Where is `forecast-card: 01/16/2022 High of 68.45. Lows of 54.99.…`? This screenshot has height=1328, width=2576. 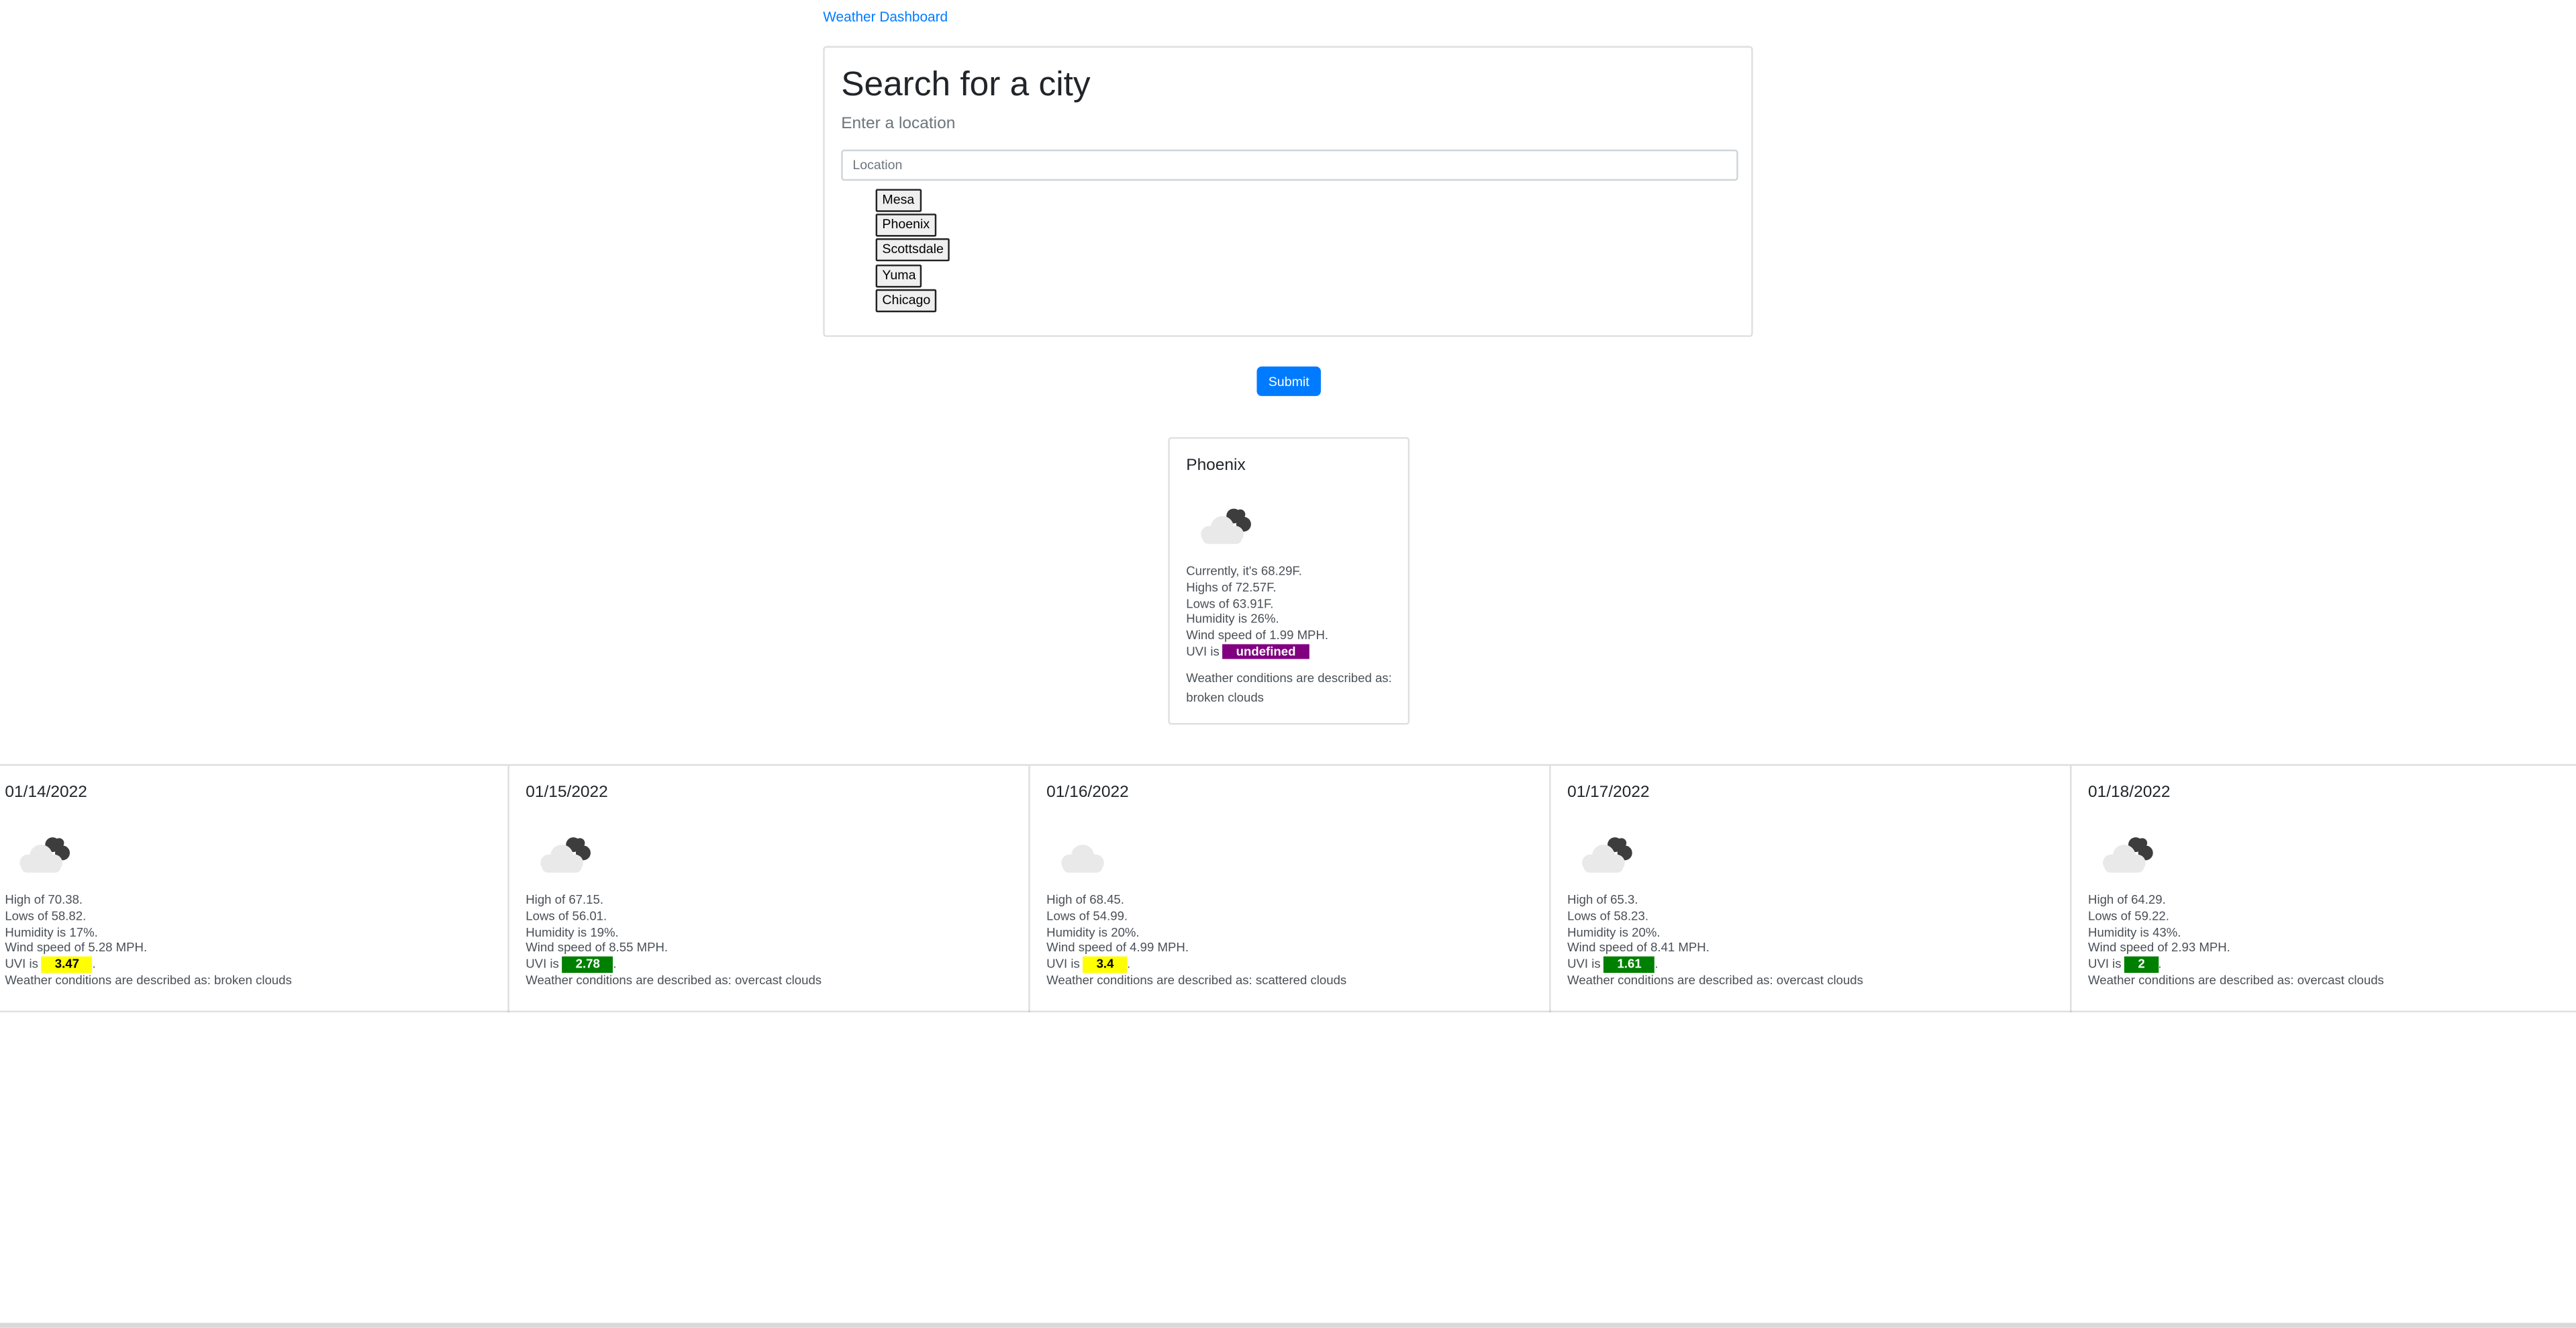
forecast-card: 01/16/2022 High of 68.45. Lows of 54.99.… is located at coordinates (1288, 888).